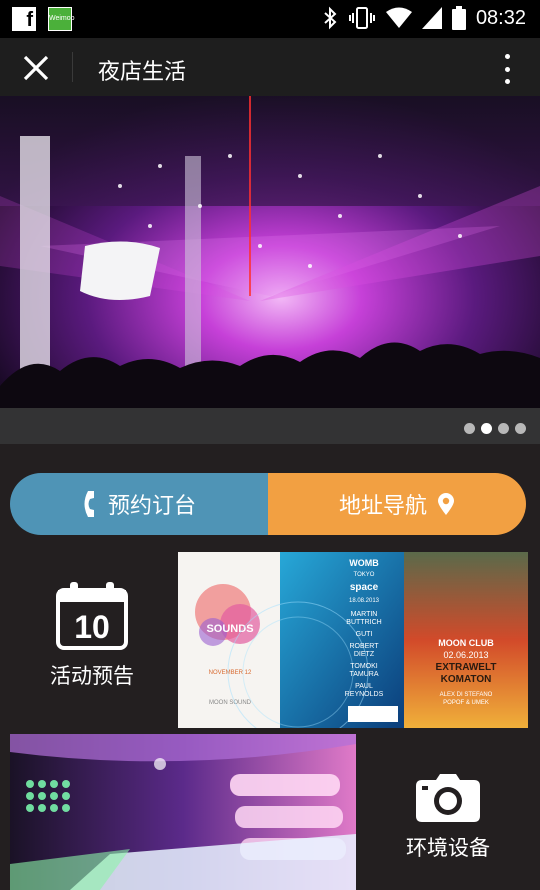 This screenshot has width=540, height=890. Describe the element at coordinates (270, 19) in the screenshot. I see `status-bar: f Weimob 08:32` at that location.